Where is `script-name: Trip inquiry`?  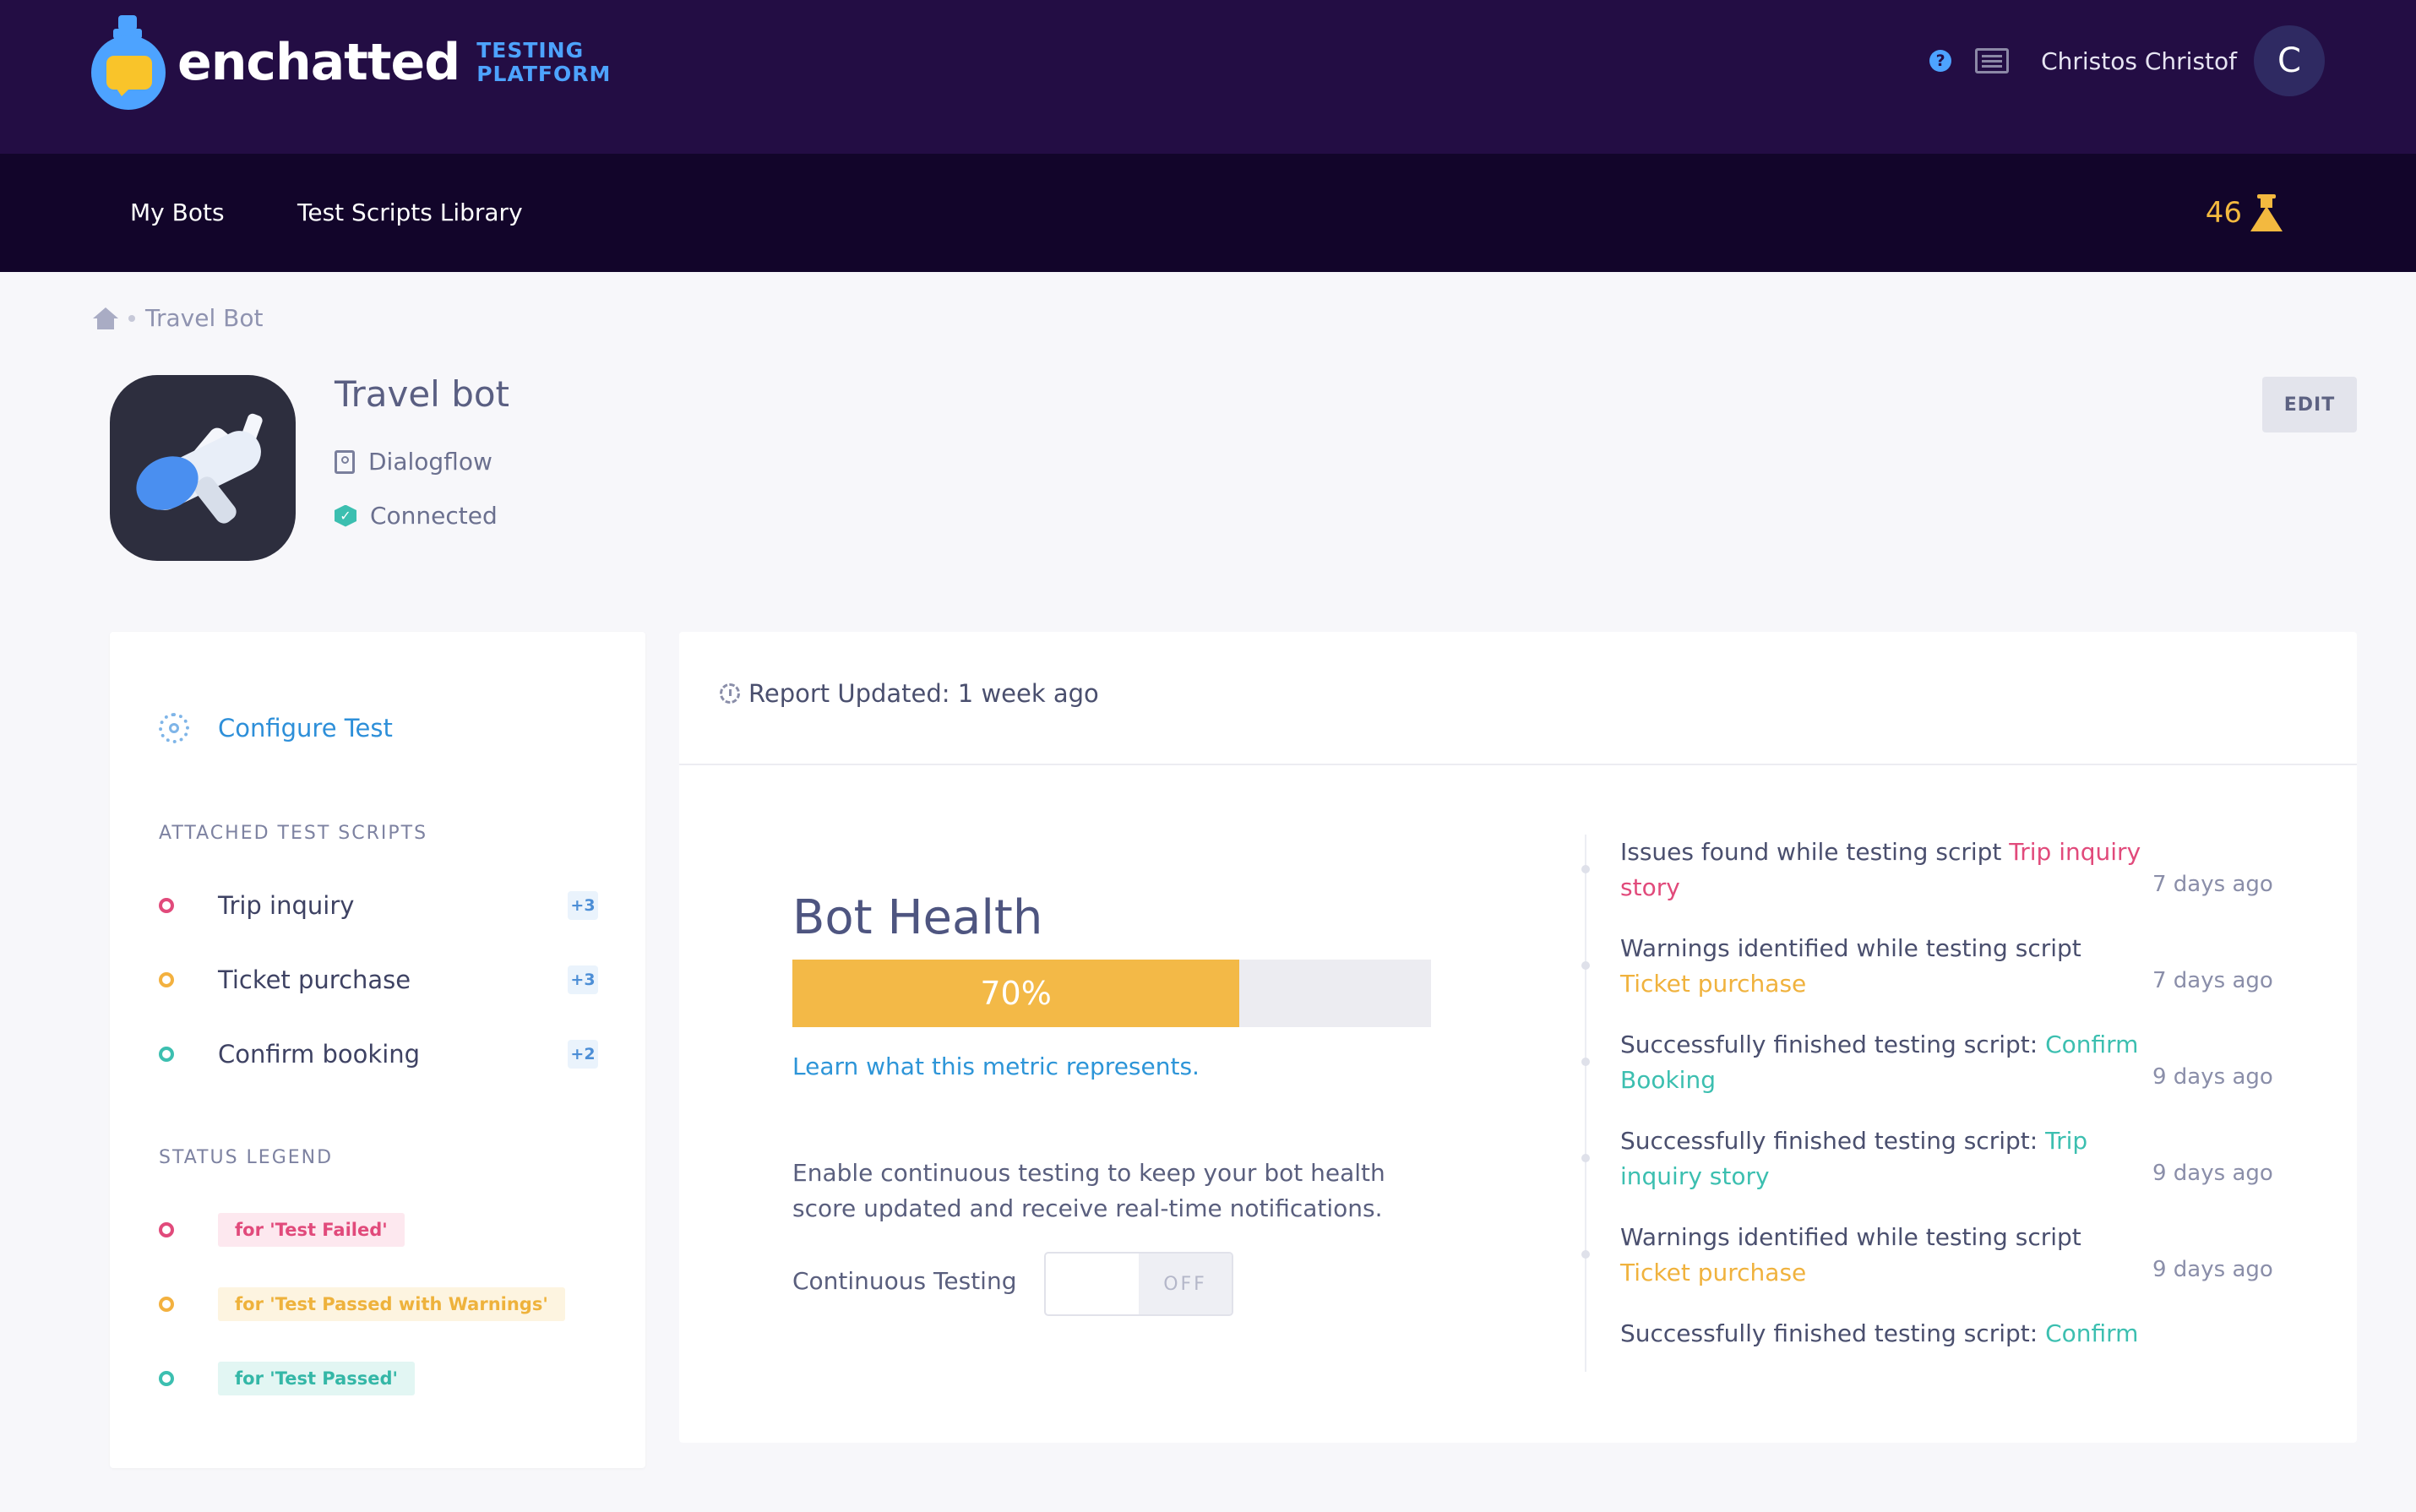
script-name: Trip inquiry is located at coordinates (287, 906).